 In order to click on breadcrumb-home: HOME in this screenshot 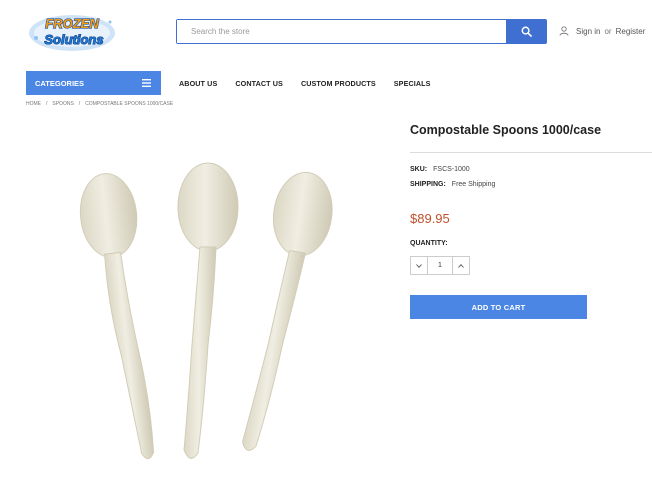, I will do `click(33, 104)`.